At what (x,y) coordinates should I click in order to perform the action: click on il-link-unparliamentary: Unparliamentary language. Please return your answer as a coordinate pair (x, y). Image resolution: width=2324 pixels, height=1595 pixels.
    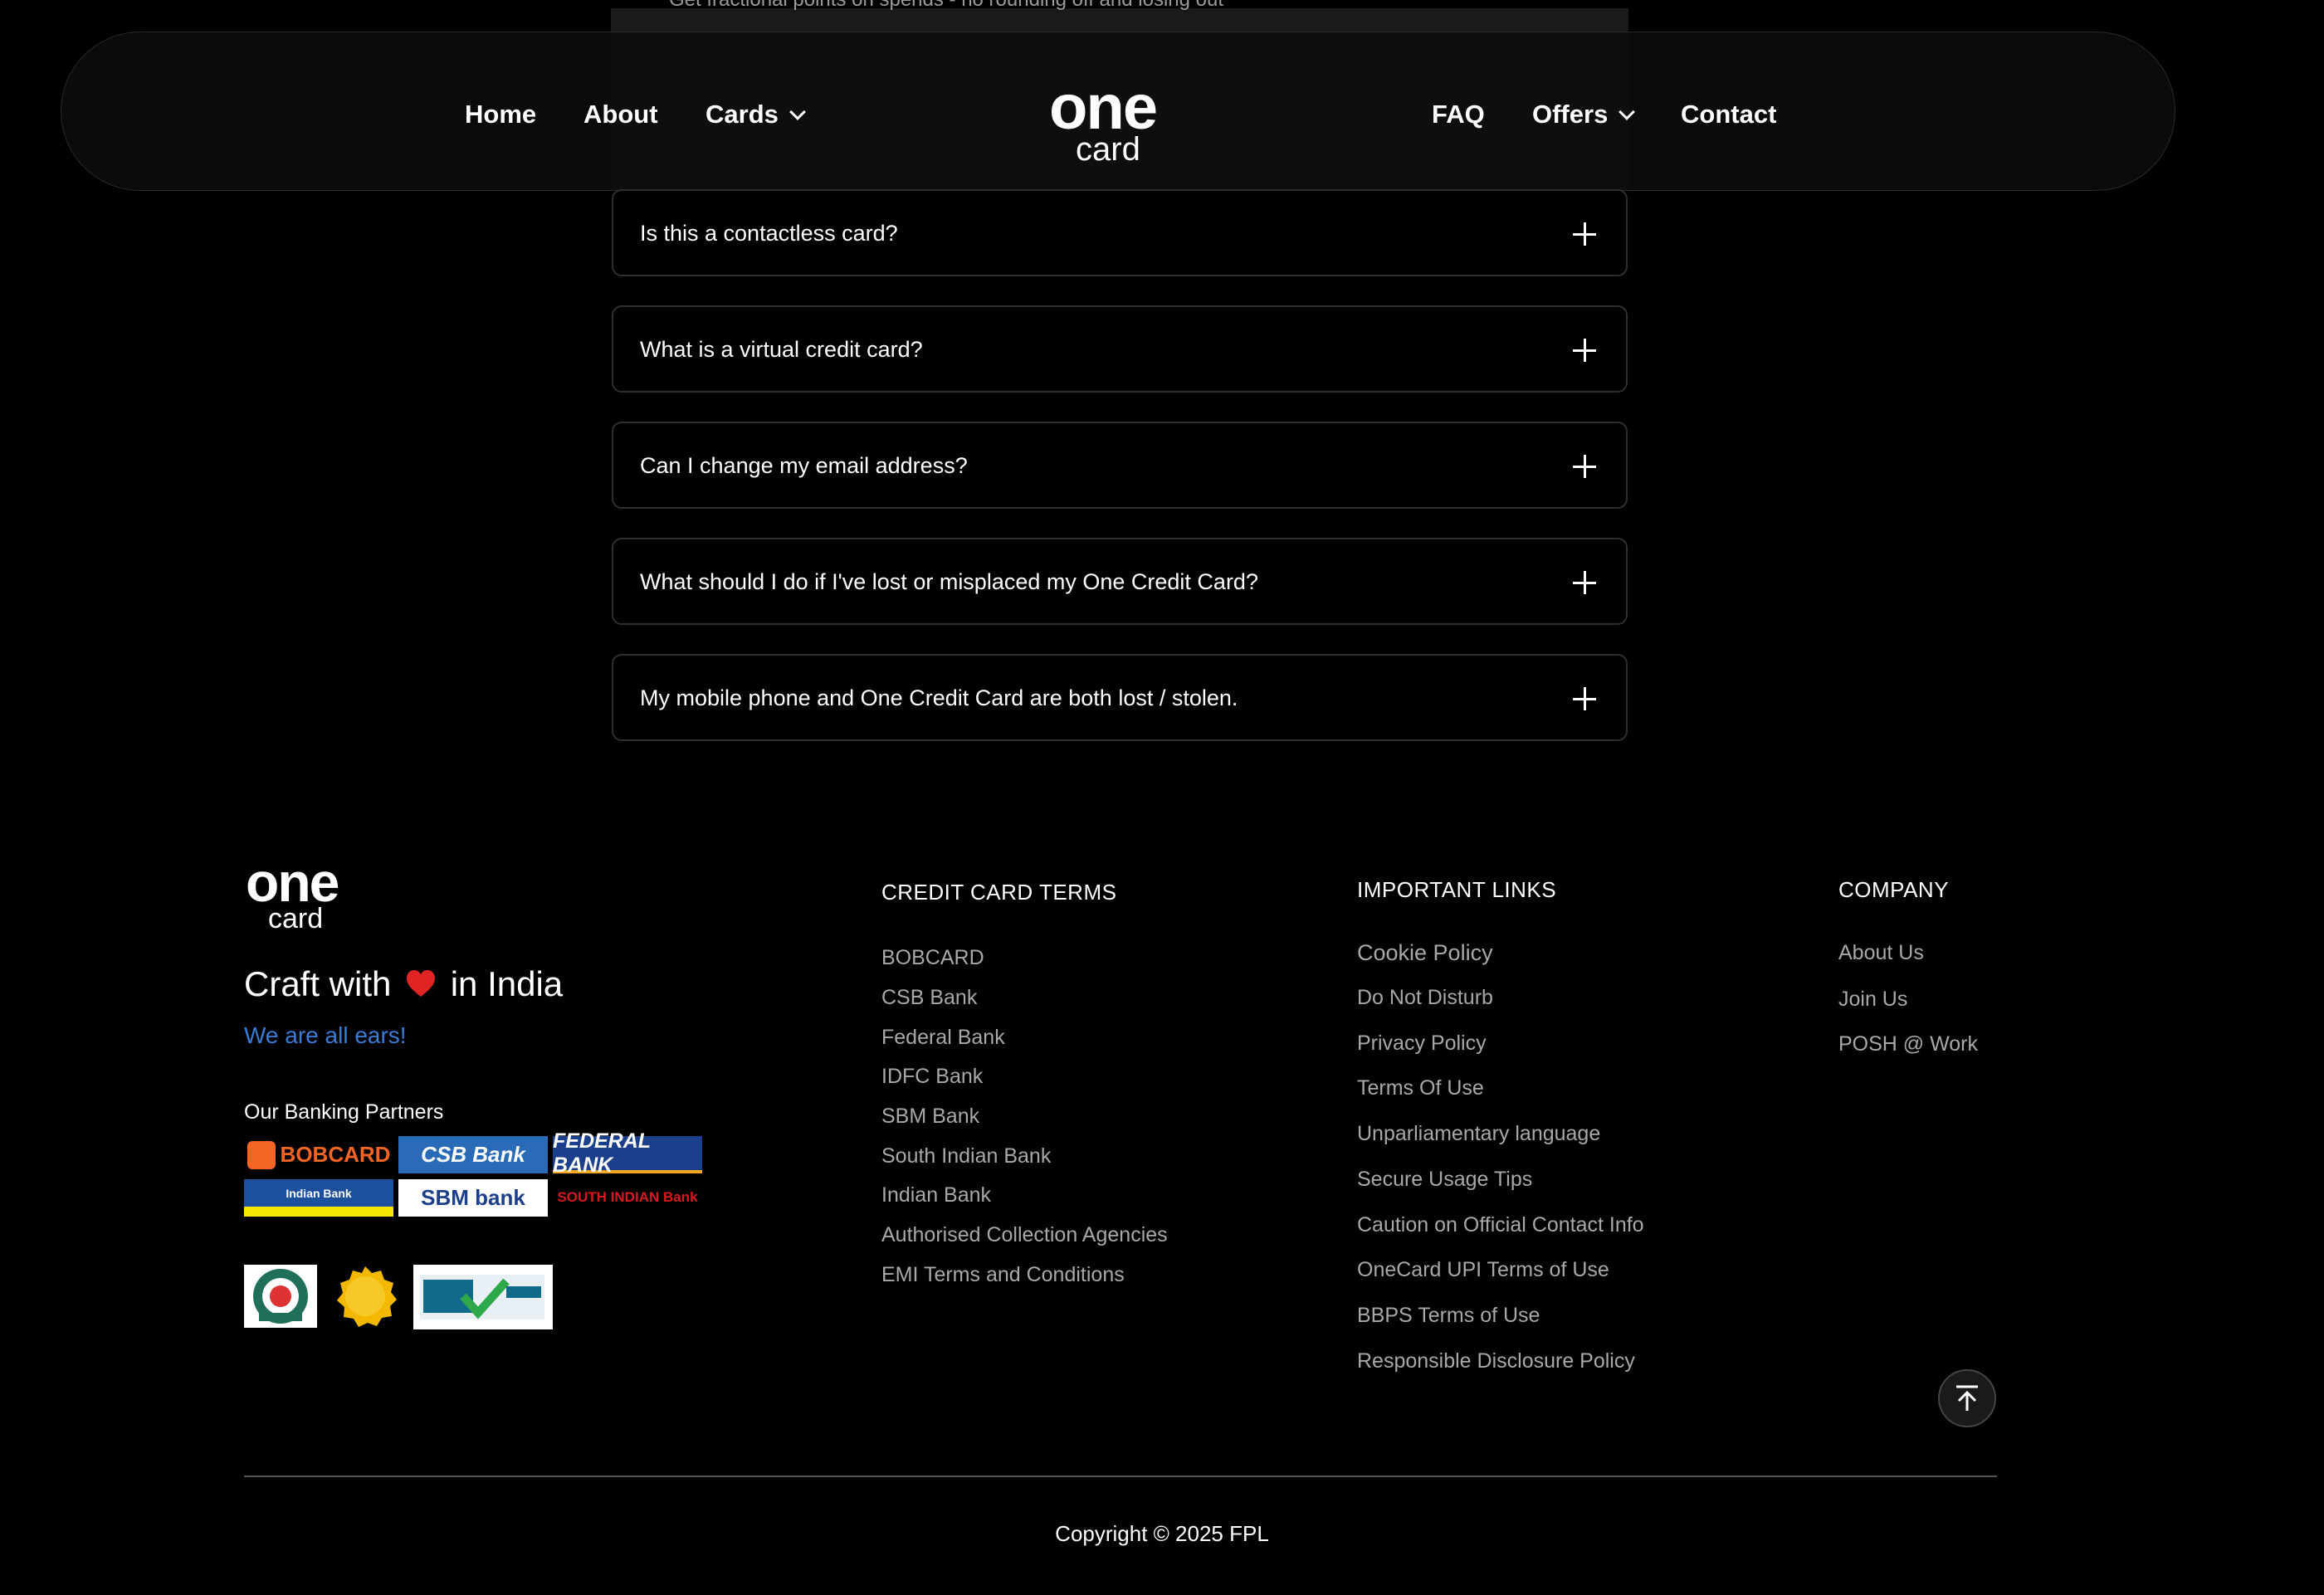
    Looking at the image, I should click on (1478, 1134).